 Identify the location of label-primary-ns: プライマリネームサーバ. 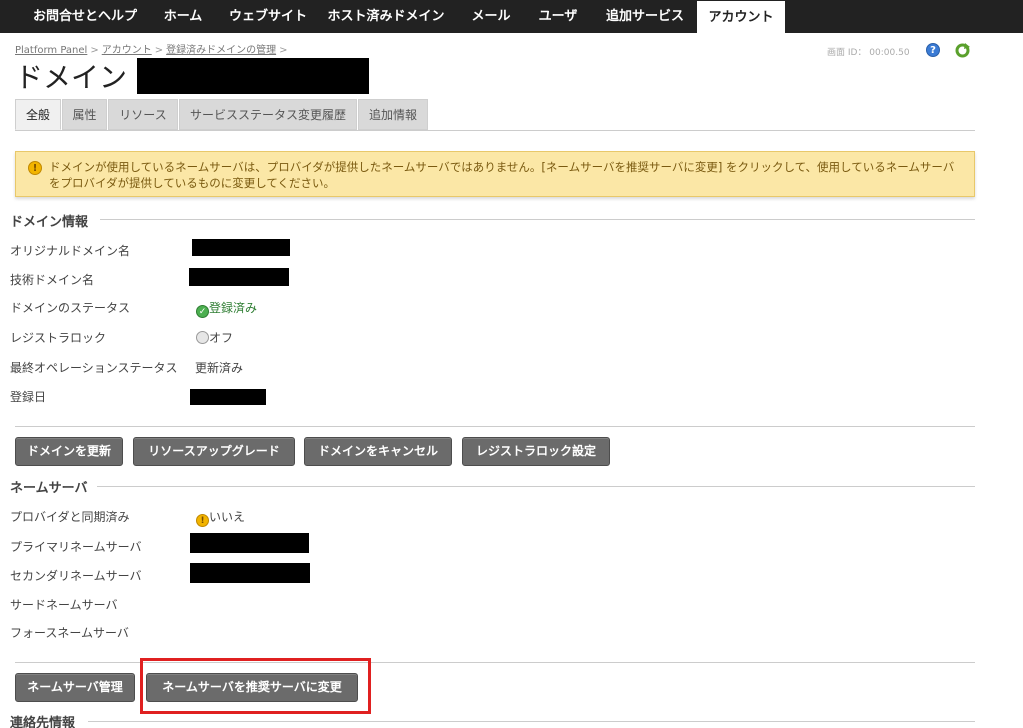
(76, 547).